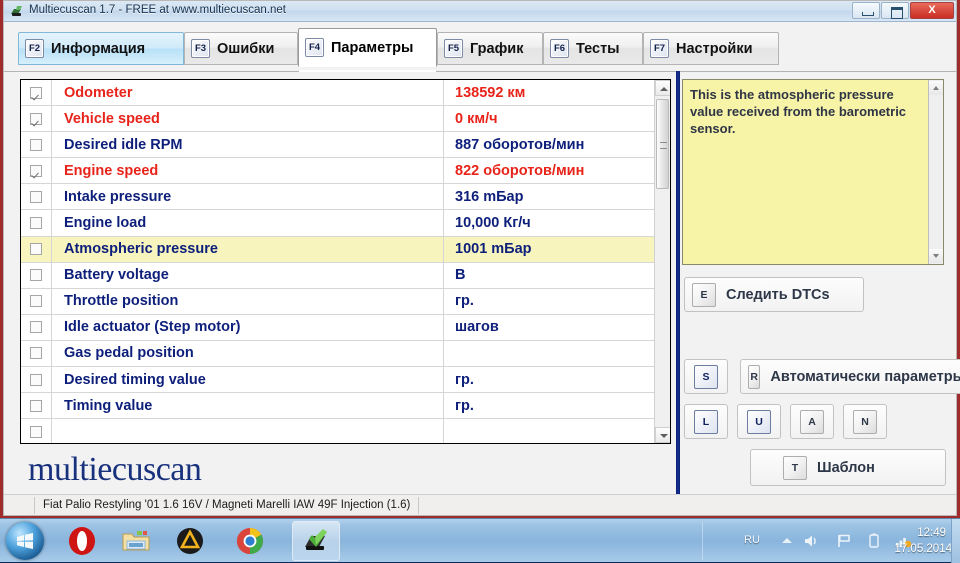 The height and width of the screenshot is (563, 960). What do you see at coordinates (114, 470) in the screenshot?
I see `brand-logo: multiecuscan` at bounding box center [114, 470].